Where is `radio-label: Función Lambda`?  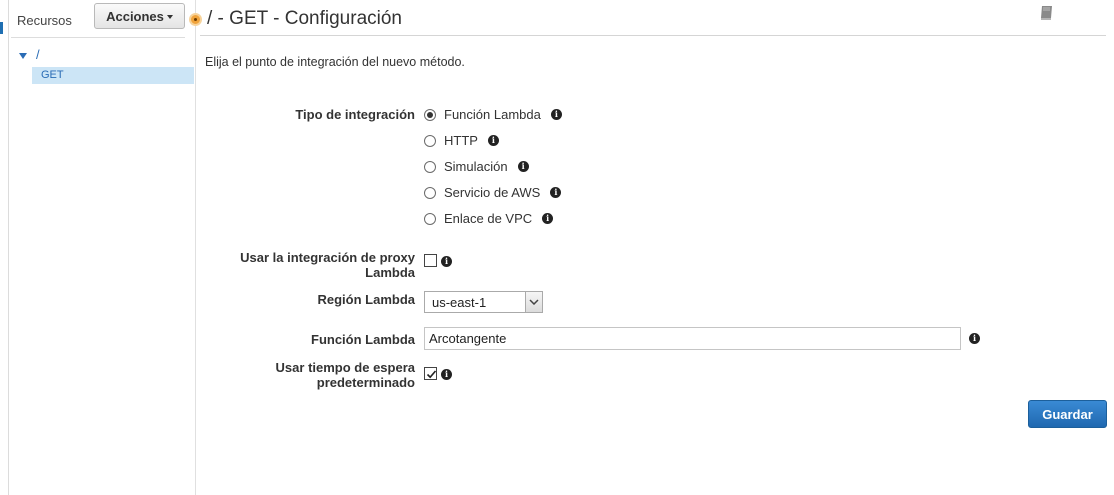 radio-label: Función Lambda is located at coordinates (492, 114).